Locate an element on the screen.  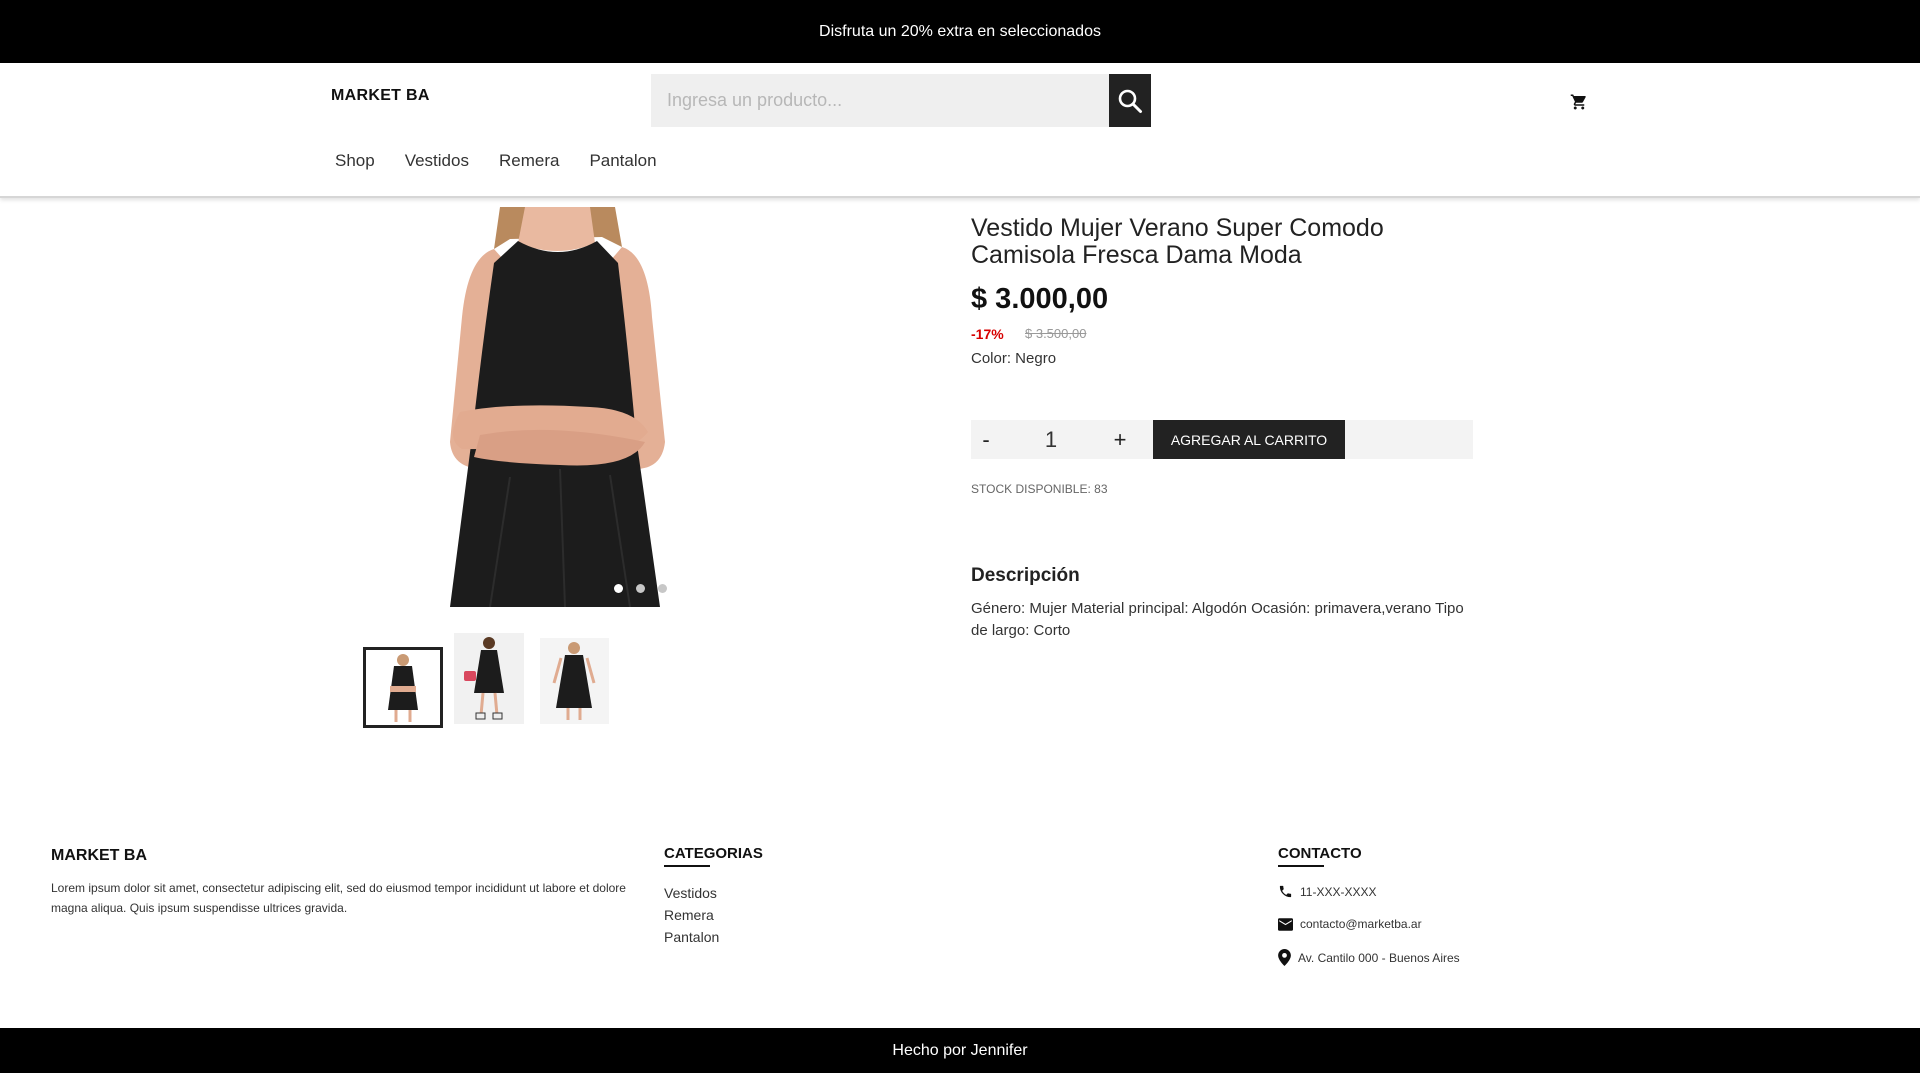
footer-contact-heading: CONTACTO is located at coordinates (1320, 856).